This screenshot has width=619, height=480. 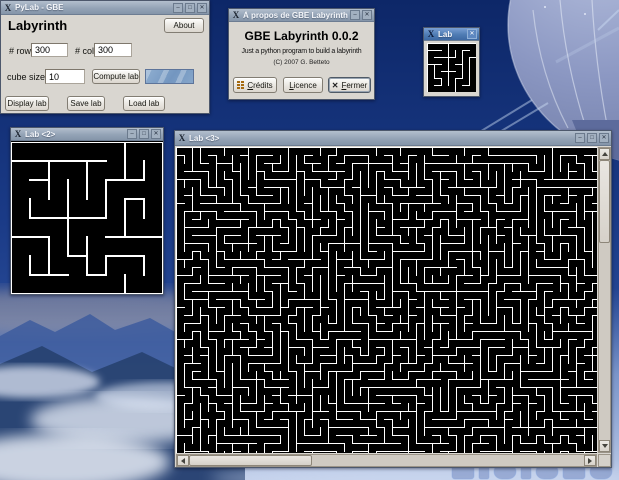 I want to click on row-label: # row, so click(x=20, y=51).